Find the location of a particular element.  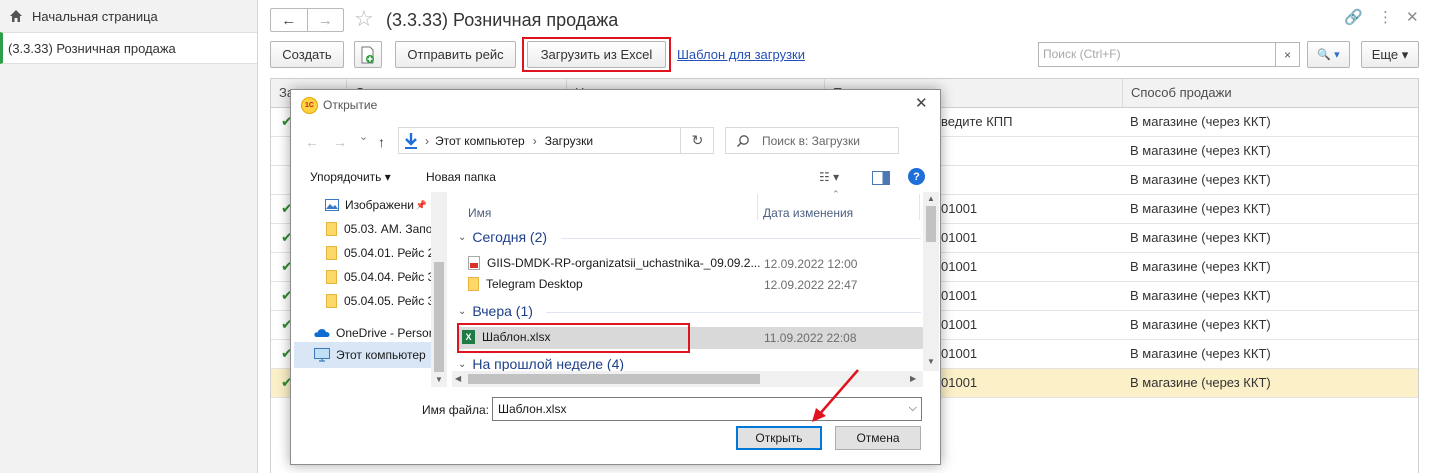

breadcrumb-downloads: Загрузки is located at coordinates (569, 141).